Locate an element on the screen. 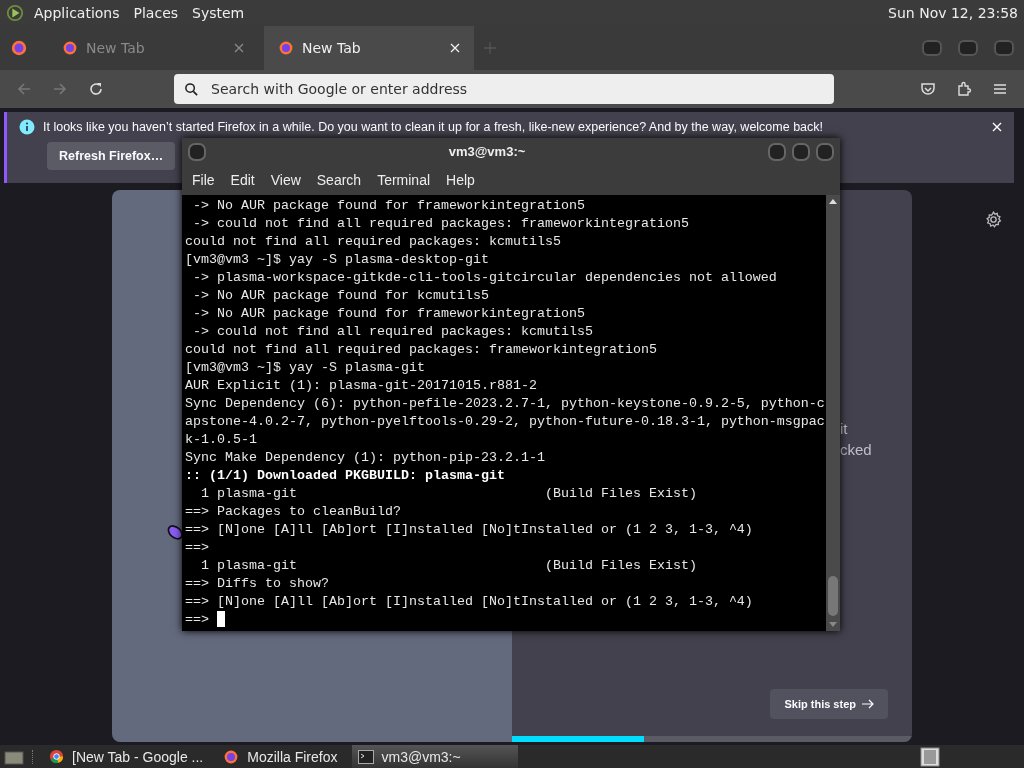 The width and height of the screenshot is (1024, 768). terminal-icon is located at coordinates (365, 756).